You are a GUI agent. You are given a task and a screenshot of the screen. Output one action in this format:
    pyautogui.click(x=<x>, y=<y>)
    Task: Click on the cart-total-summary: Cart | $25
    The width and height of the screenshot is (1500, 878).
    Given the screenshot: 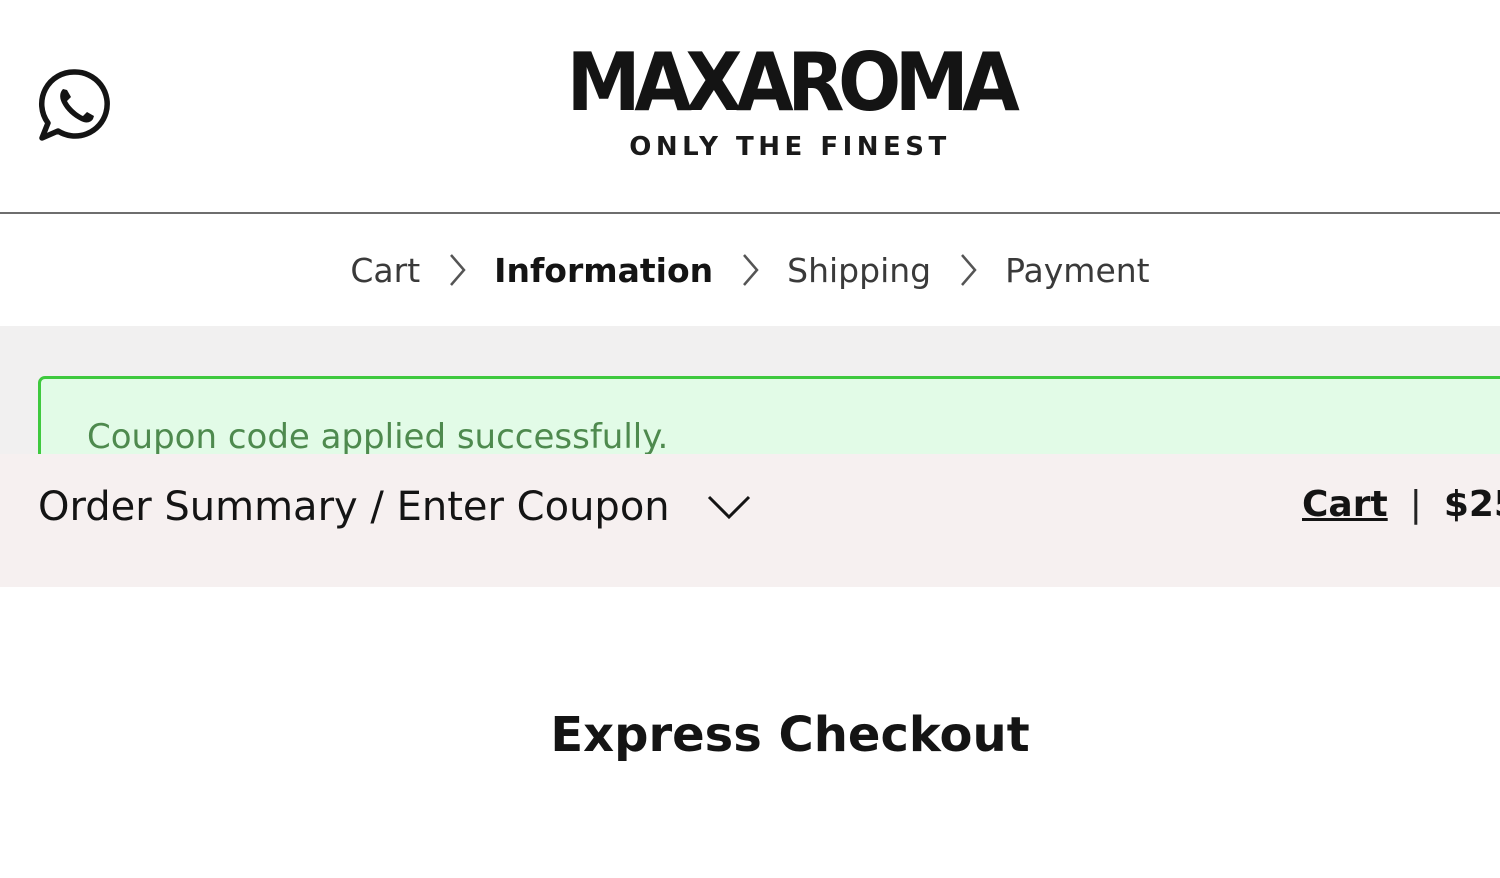 What is the action you would take?
    pyautogui.click(x=1401, y=504)
    